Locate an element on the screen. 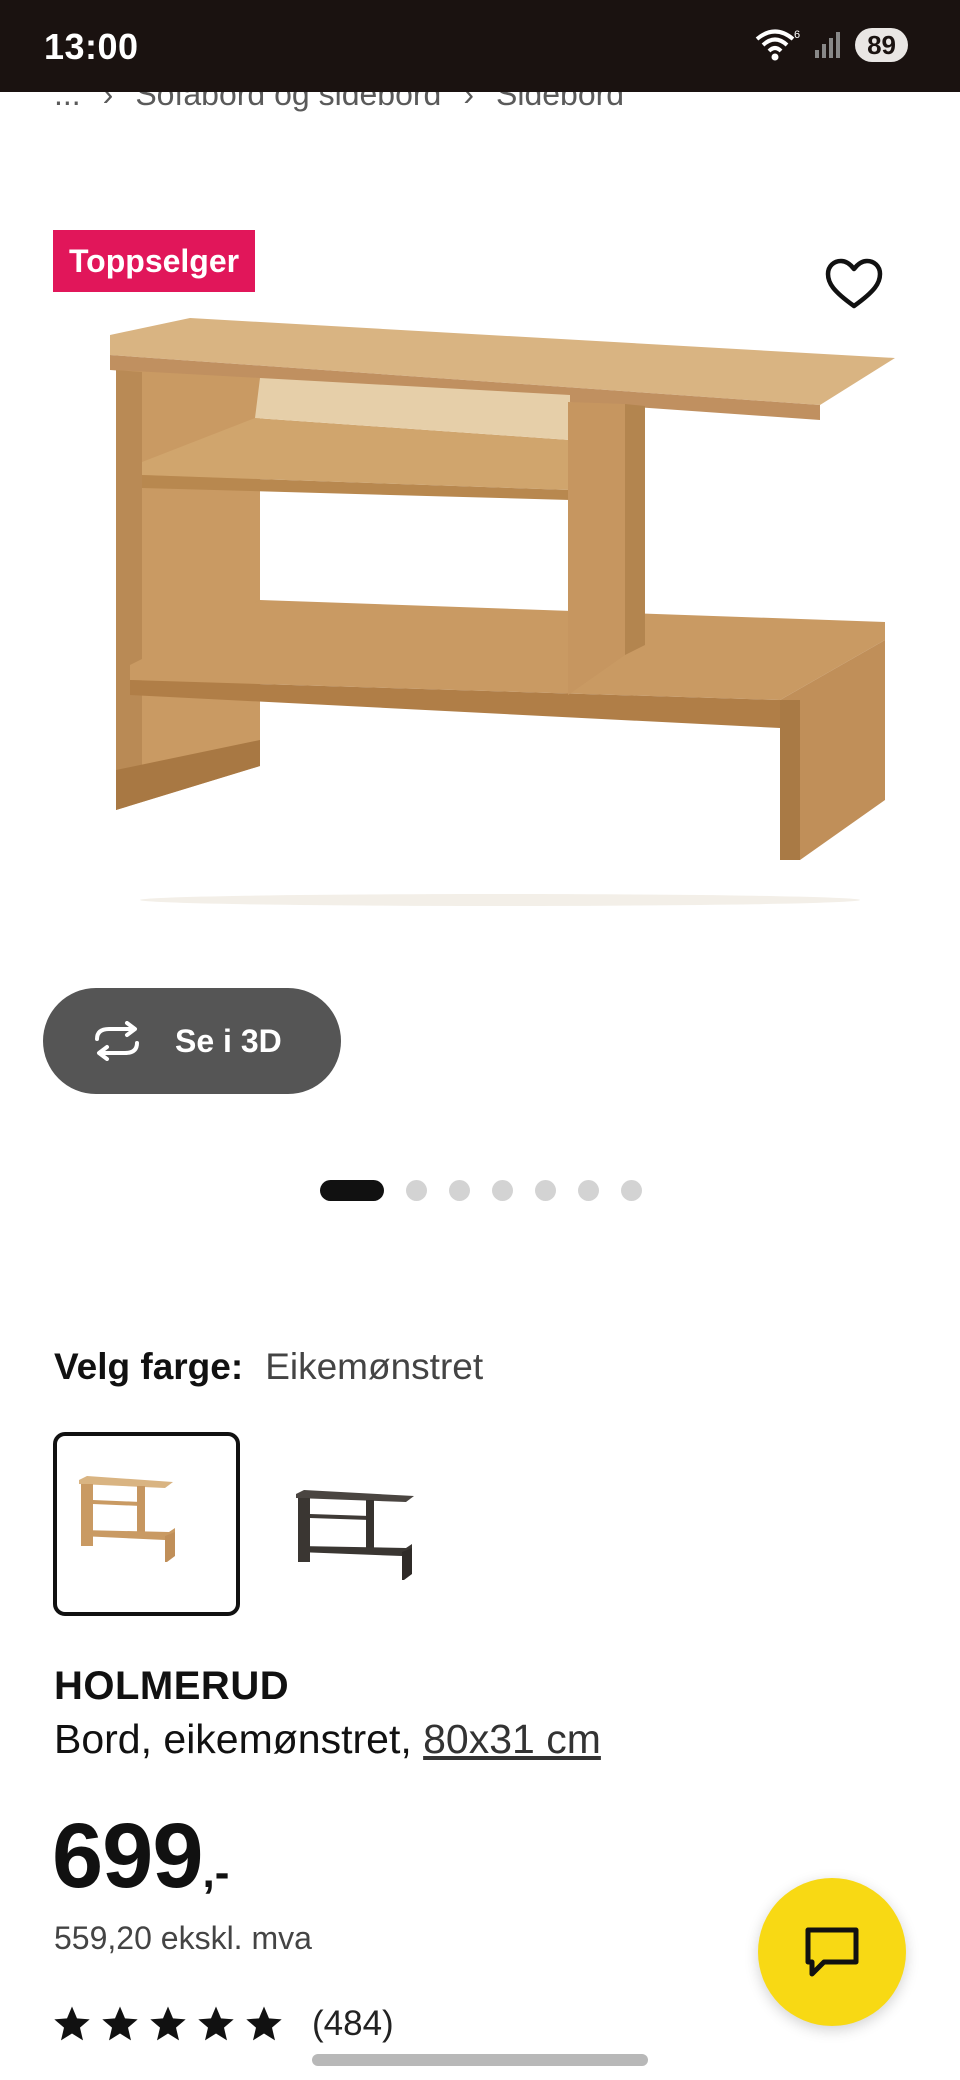 Image resolution: width=960 pixels, height=2080 pixels. swatch-dark-image is located at coordinates (355, 1535).